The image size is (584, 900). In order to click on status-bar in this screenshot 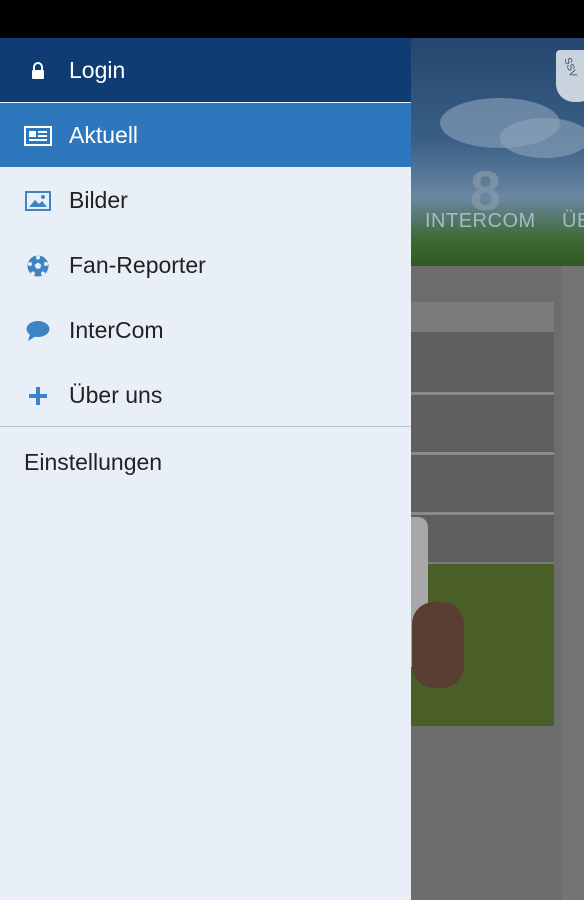, I will do `click(292, 19)`.